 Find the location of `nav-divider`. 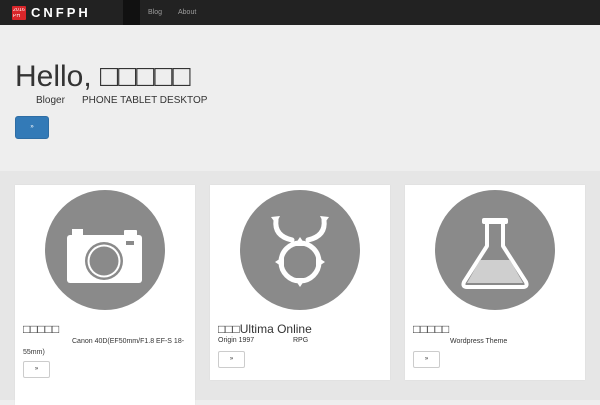

nav-divider is located at coordinates (131, 12).